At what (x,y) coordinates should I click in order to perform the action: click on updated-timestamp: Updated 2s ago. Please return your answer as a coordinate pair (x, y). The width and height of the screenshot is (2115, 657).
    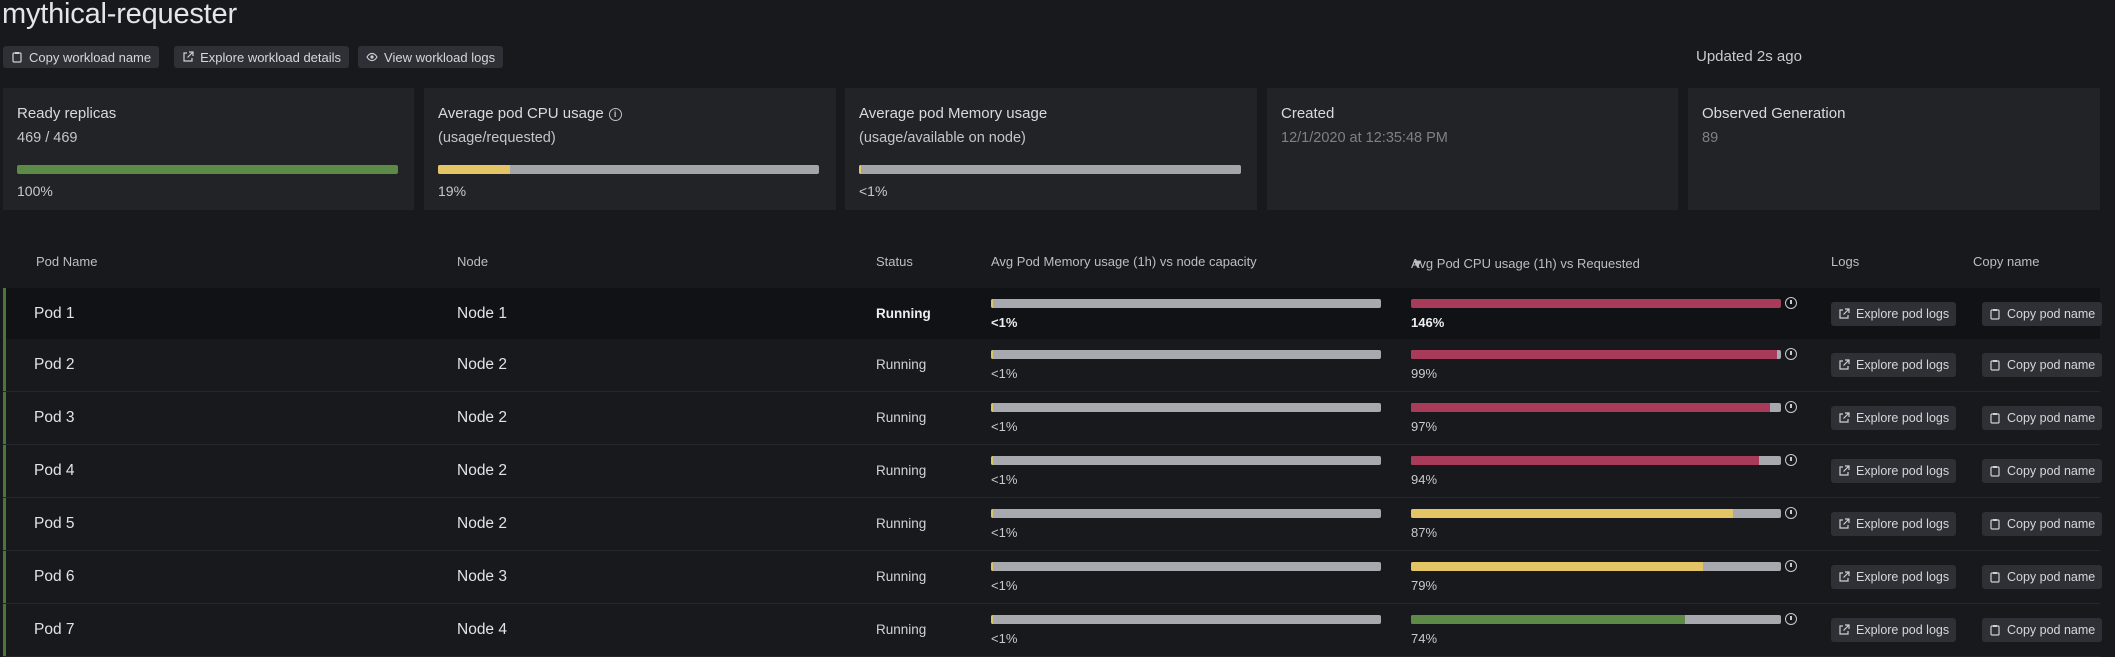
    Looking at the image, I should click on (1749, 56).